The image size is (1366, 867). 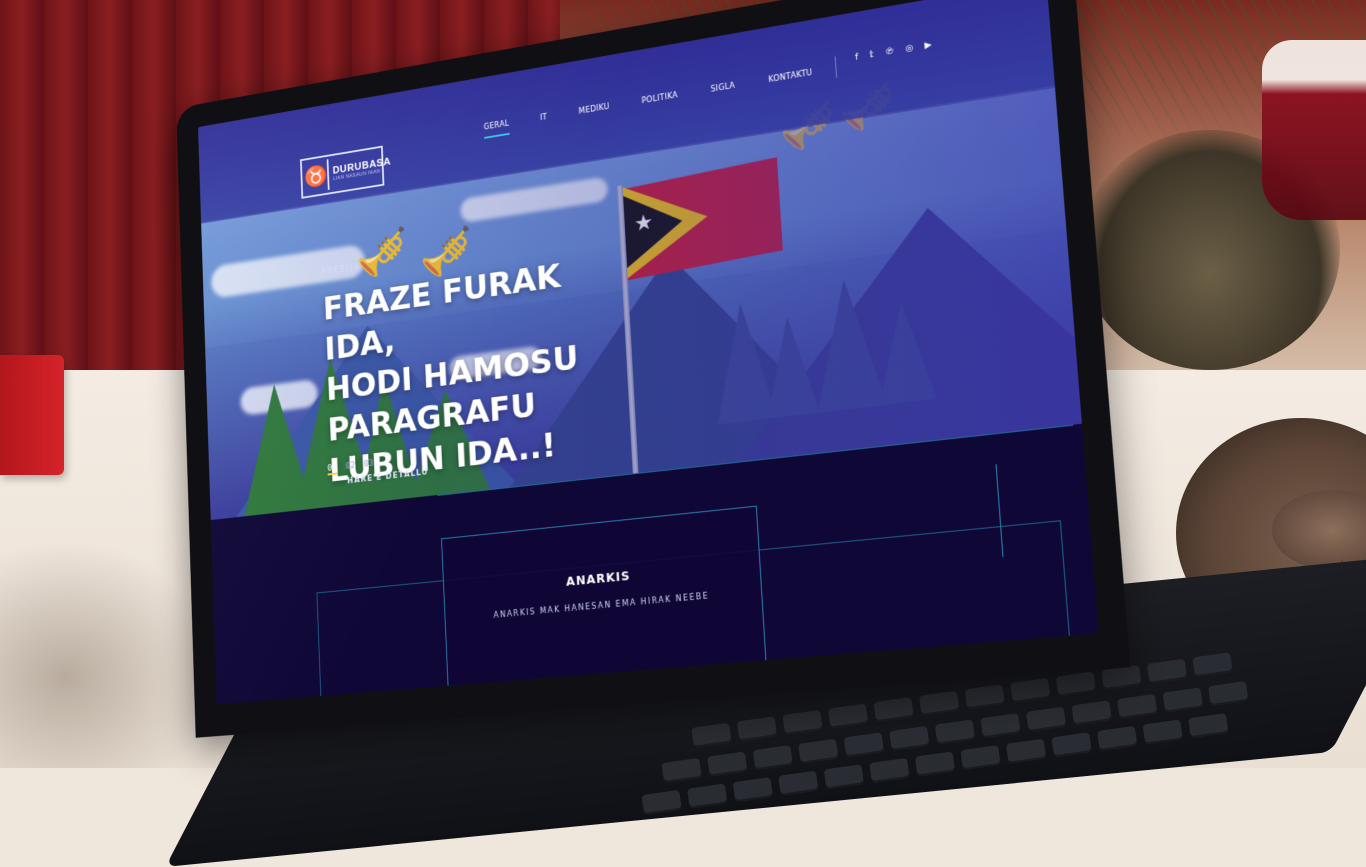 I want to click on youtube-icon: ▶, so click(x=928, y=45).